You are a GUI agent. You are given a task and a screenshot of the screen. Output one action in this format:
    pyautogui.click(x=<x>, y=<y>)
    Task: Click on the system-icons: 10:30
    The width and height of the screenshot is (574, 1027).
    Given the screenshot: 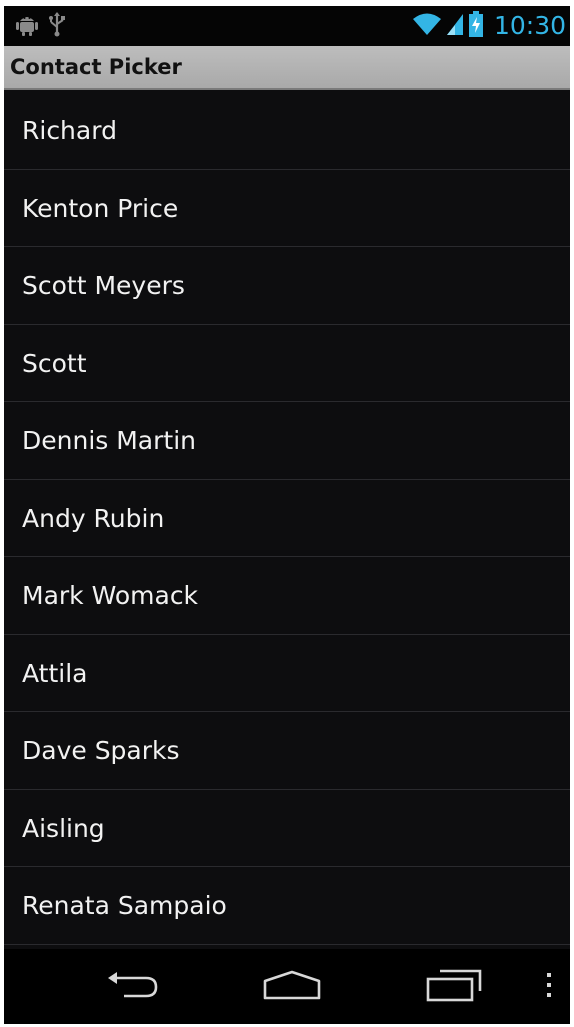 What is the action you would take?
    pyautogui.click(x=489, y=26)
    